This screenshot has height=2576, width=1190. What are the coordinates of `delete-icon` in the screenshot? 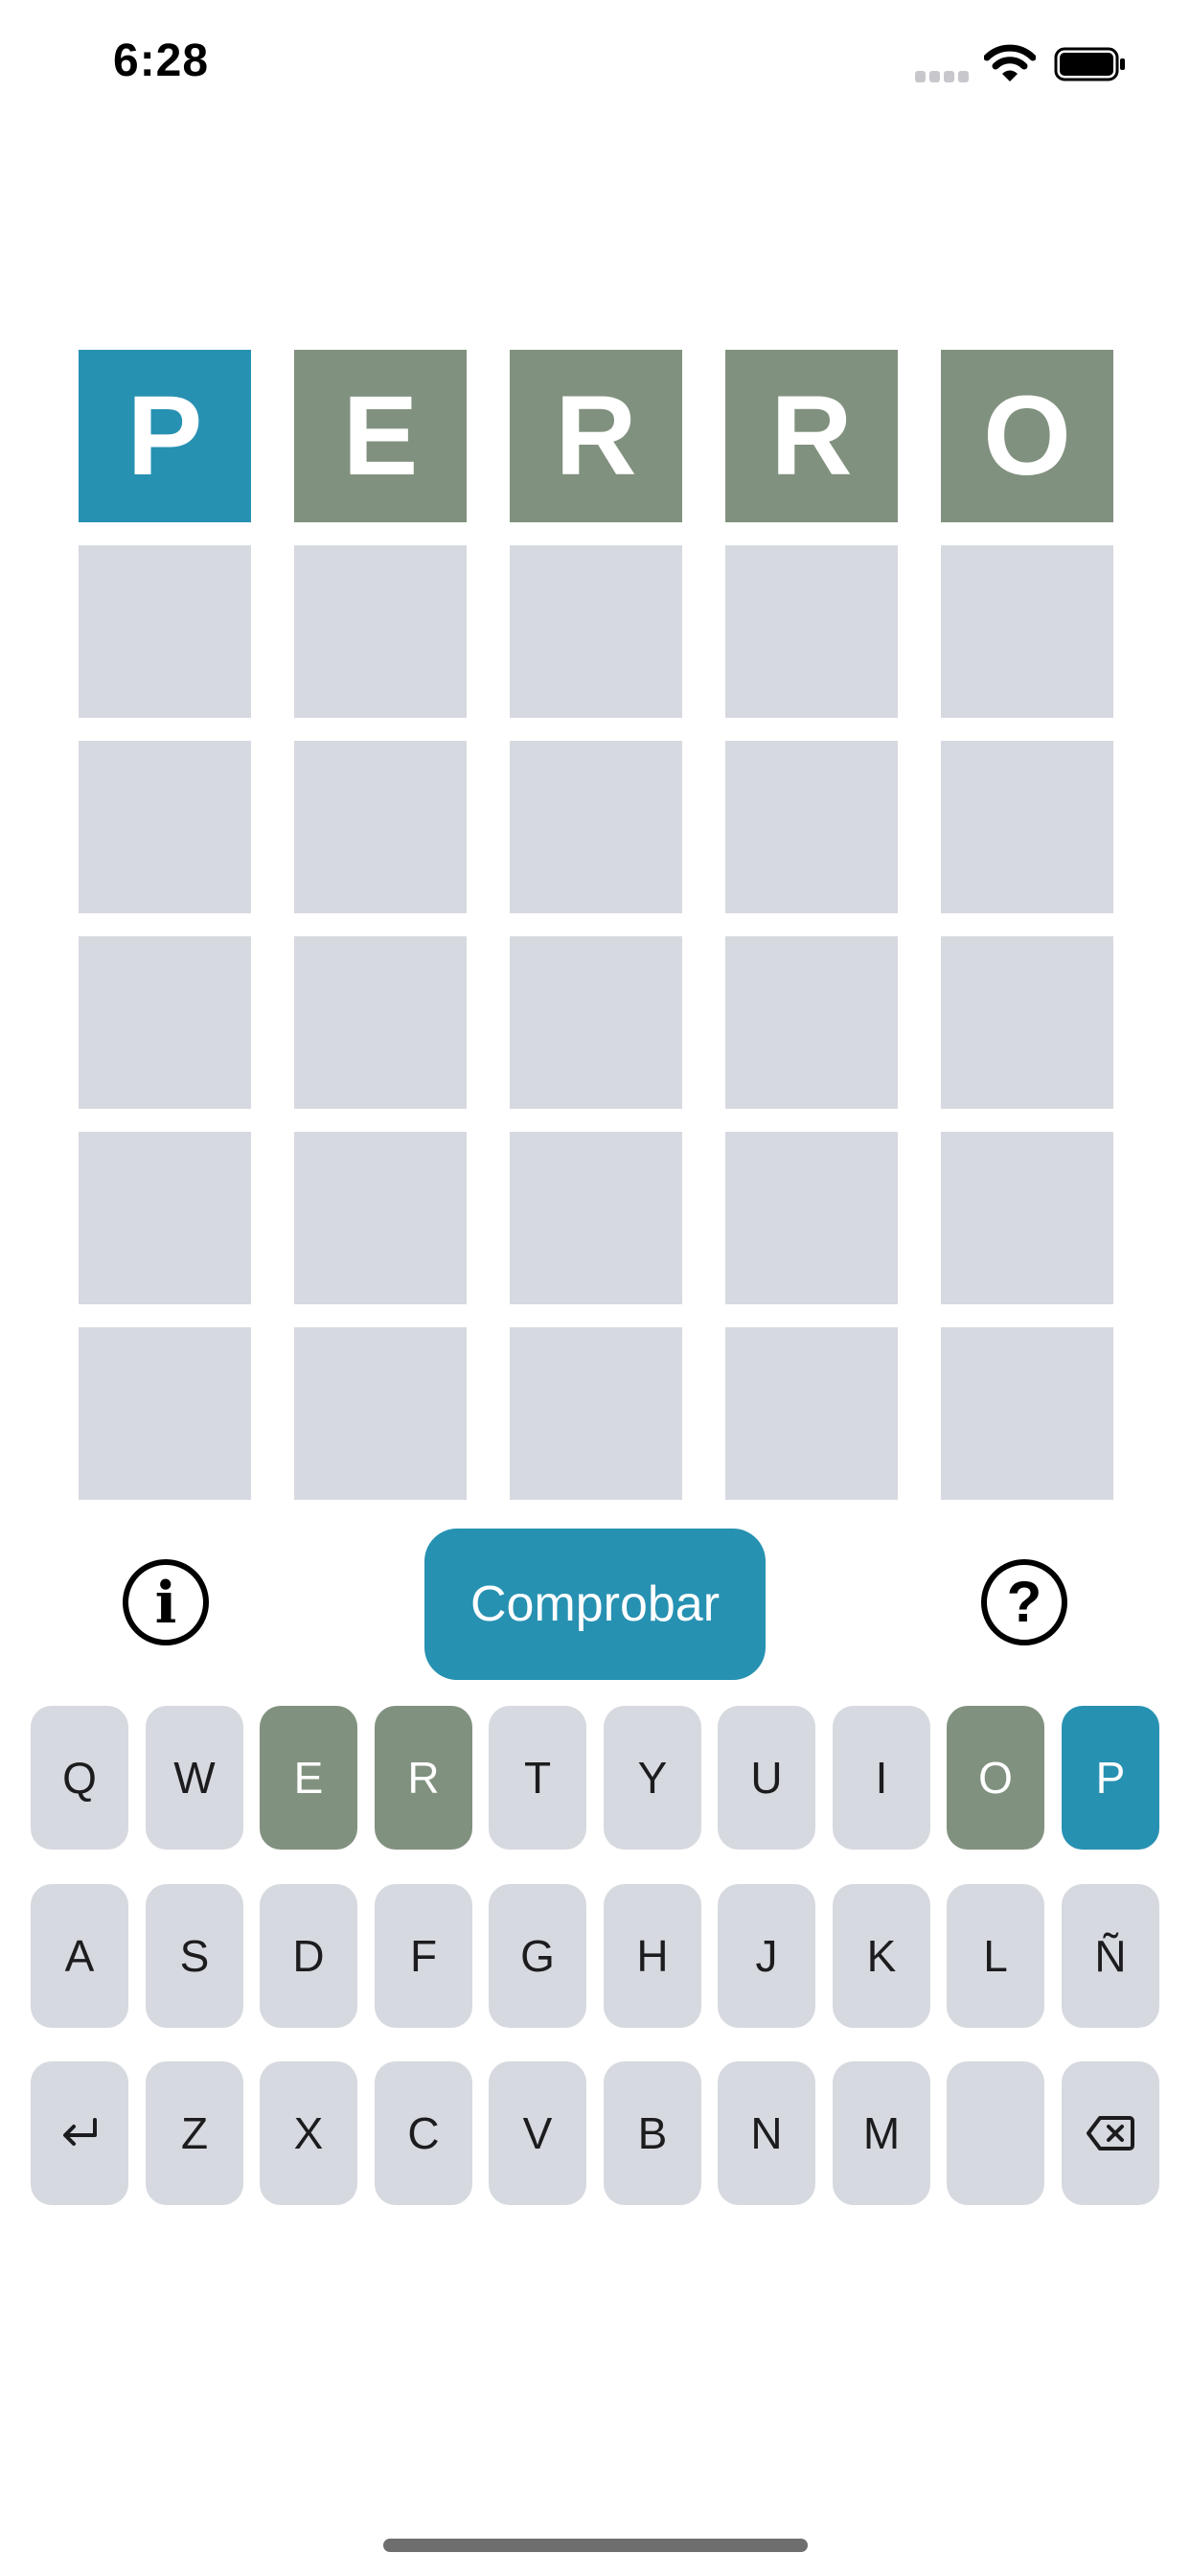 It's located at (1110, 2133).